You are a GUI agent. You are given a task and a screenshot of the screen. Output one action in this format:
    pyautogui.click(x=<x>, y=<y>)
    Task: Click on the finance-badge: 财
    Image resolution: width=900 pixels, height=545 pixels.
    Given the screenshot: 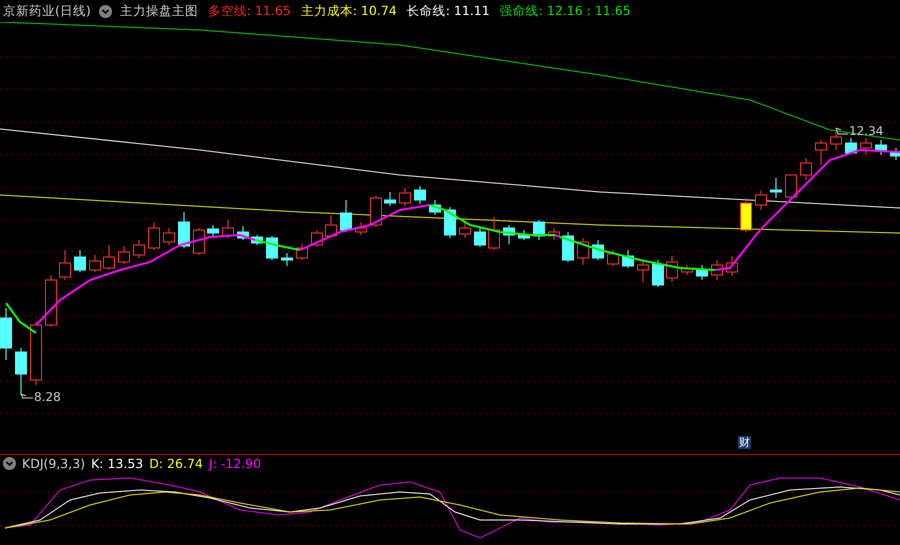 What is the action you would take?
    pyautogui.click(x=744, y=442)
    